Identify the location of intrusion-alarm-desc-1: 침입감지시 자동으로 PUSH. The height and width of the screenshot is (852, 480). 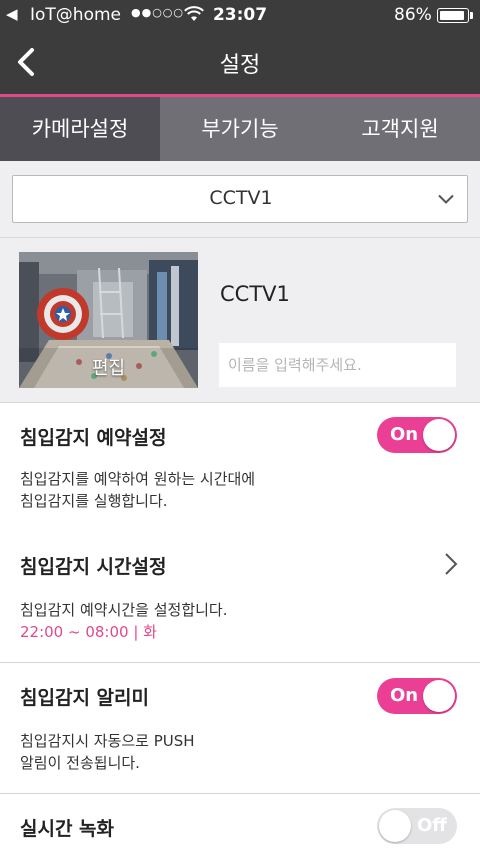
(107, 741).